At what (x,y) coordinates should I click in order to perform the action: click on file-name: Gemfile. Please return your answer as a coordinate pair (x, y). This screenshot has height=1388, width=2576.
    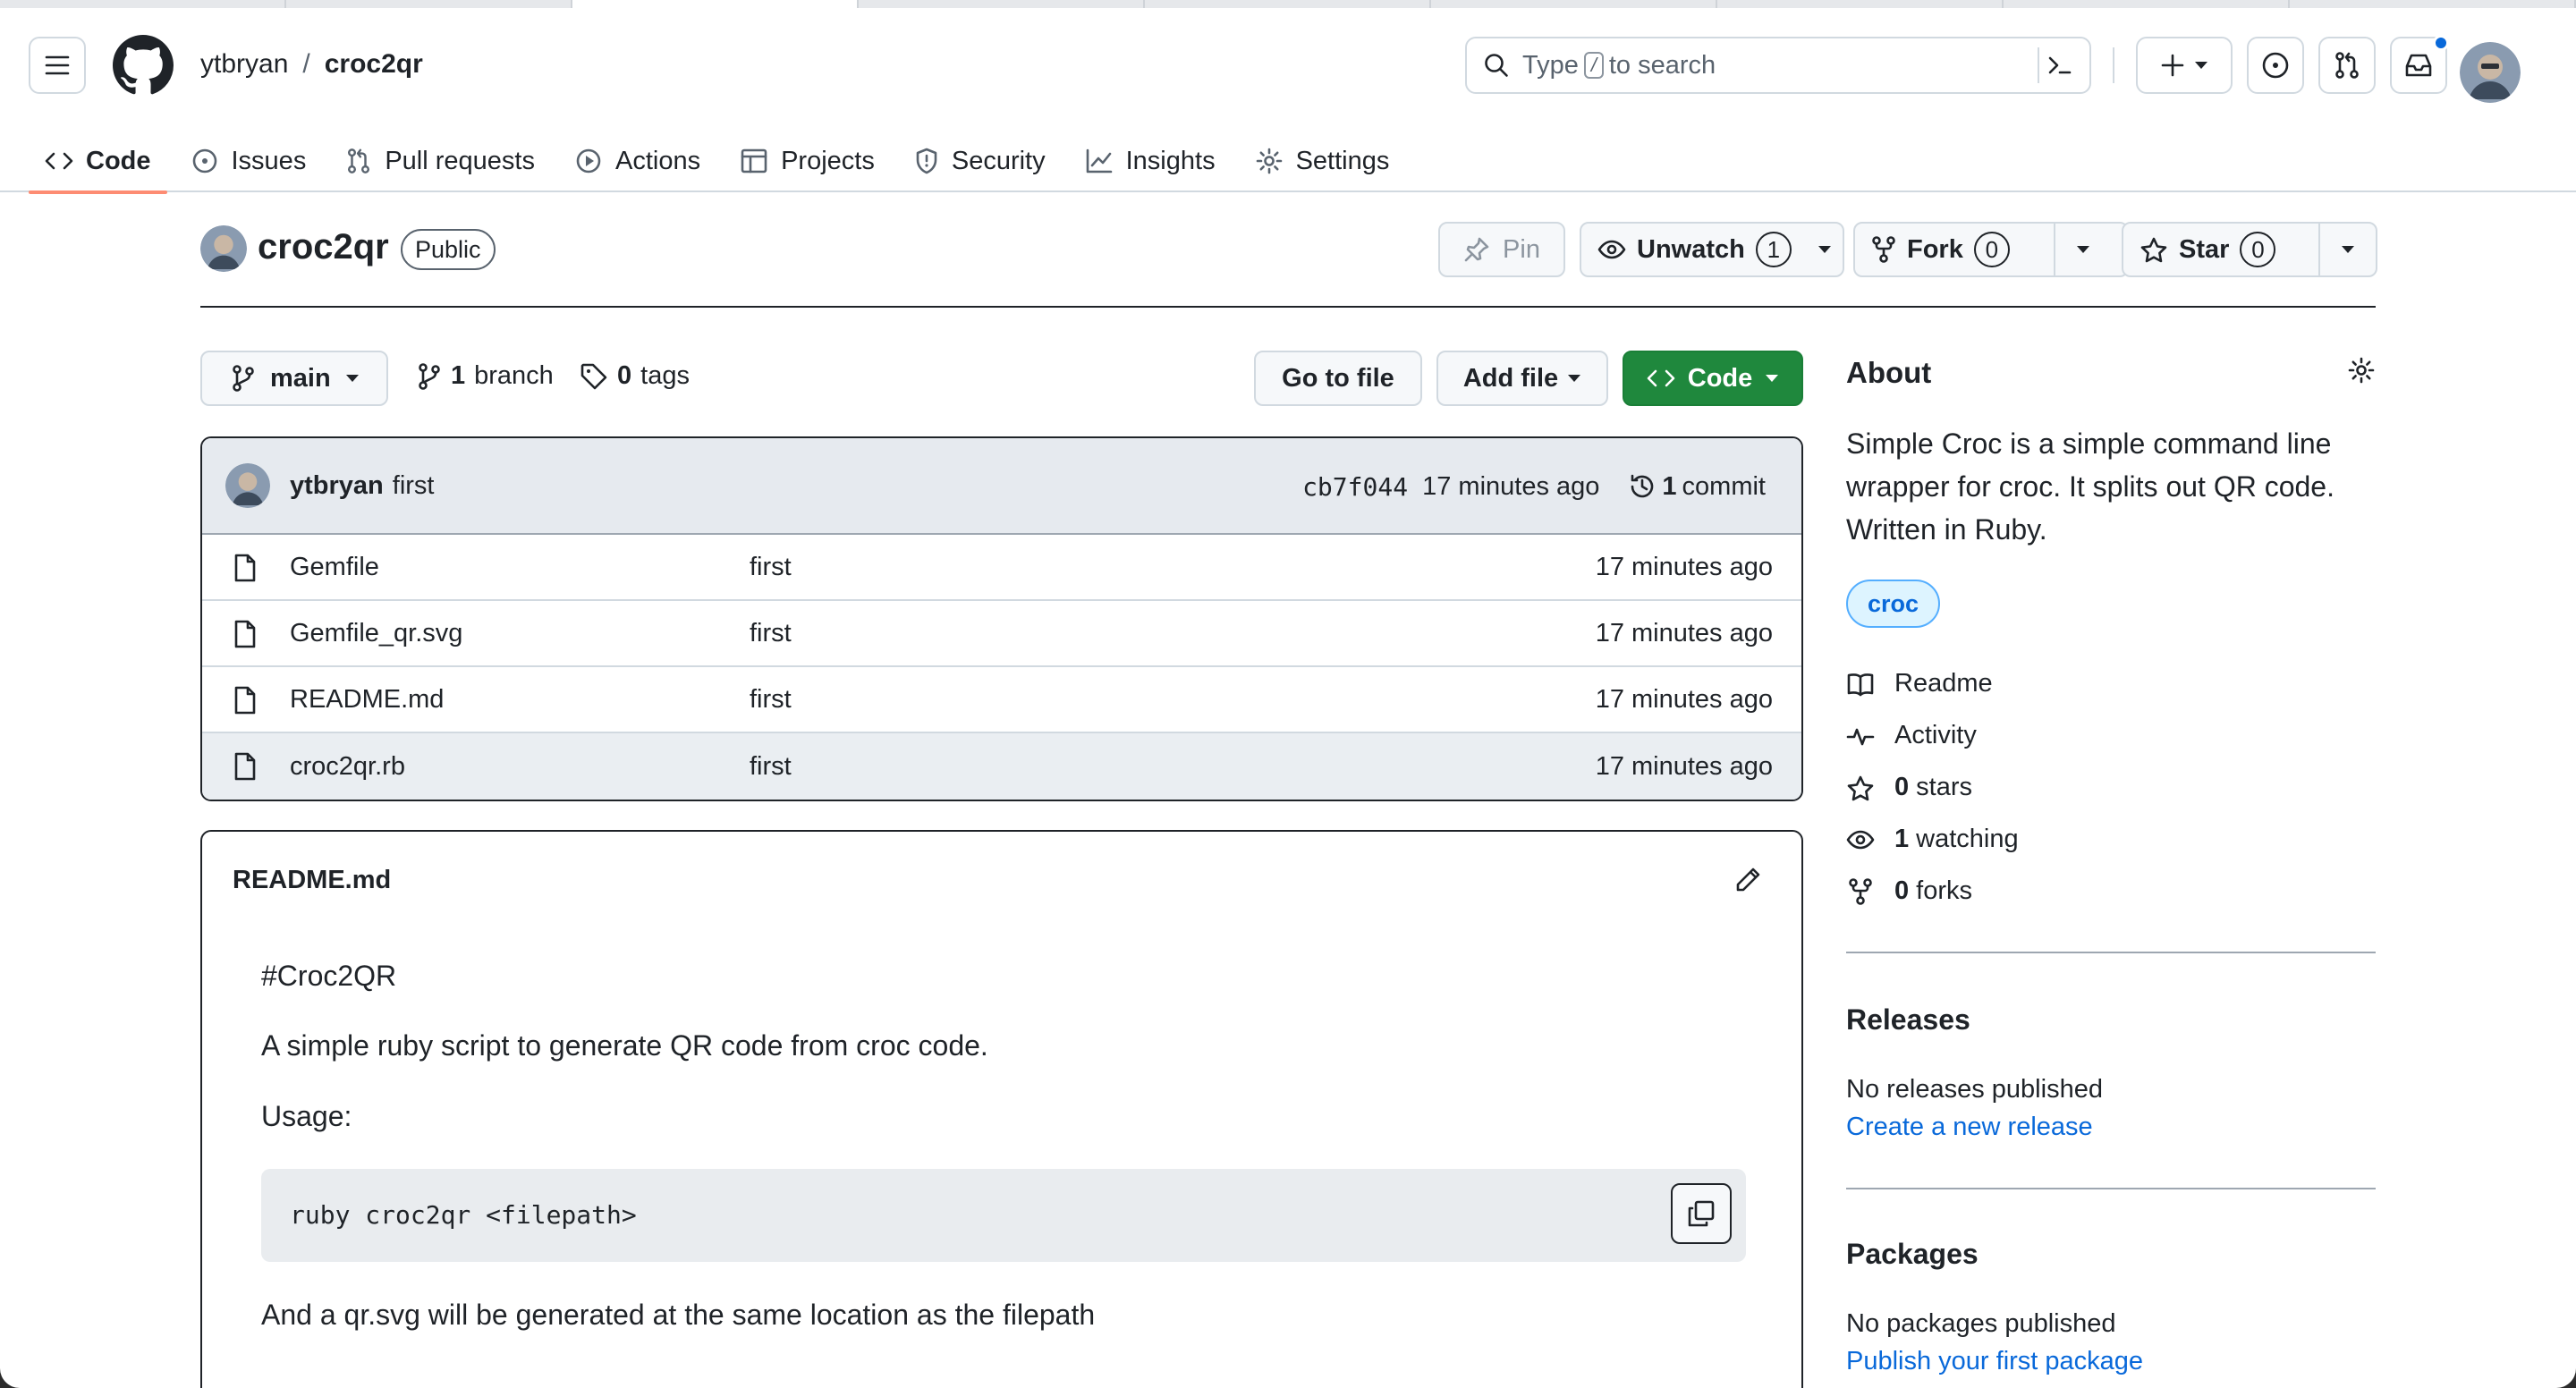
    Looking at the image, I should click on (334, 567).